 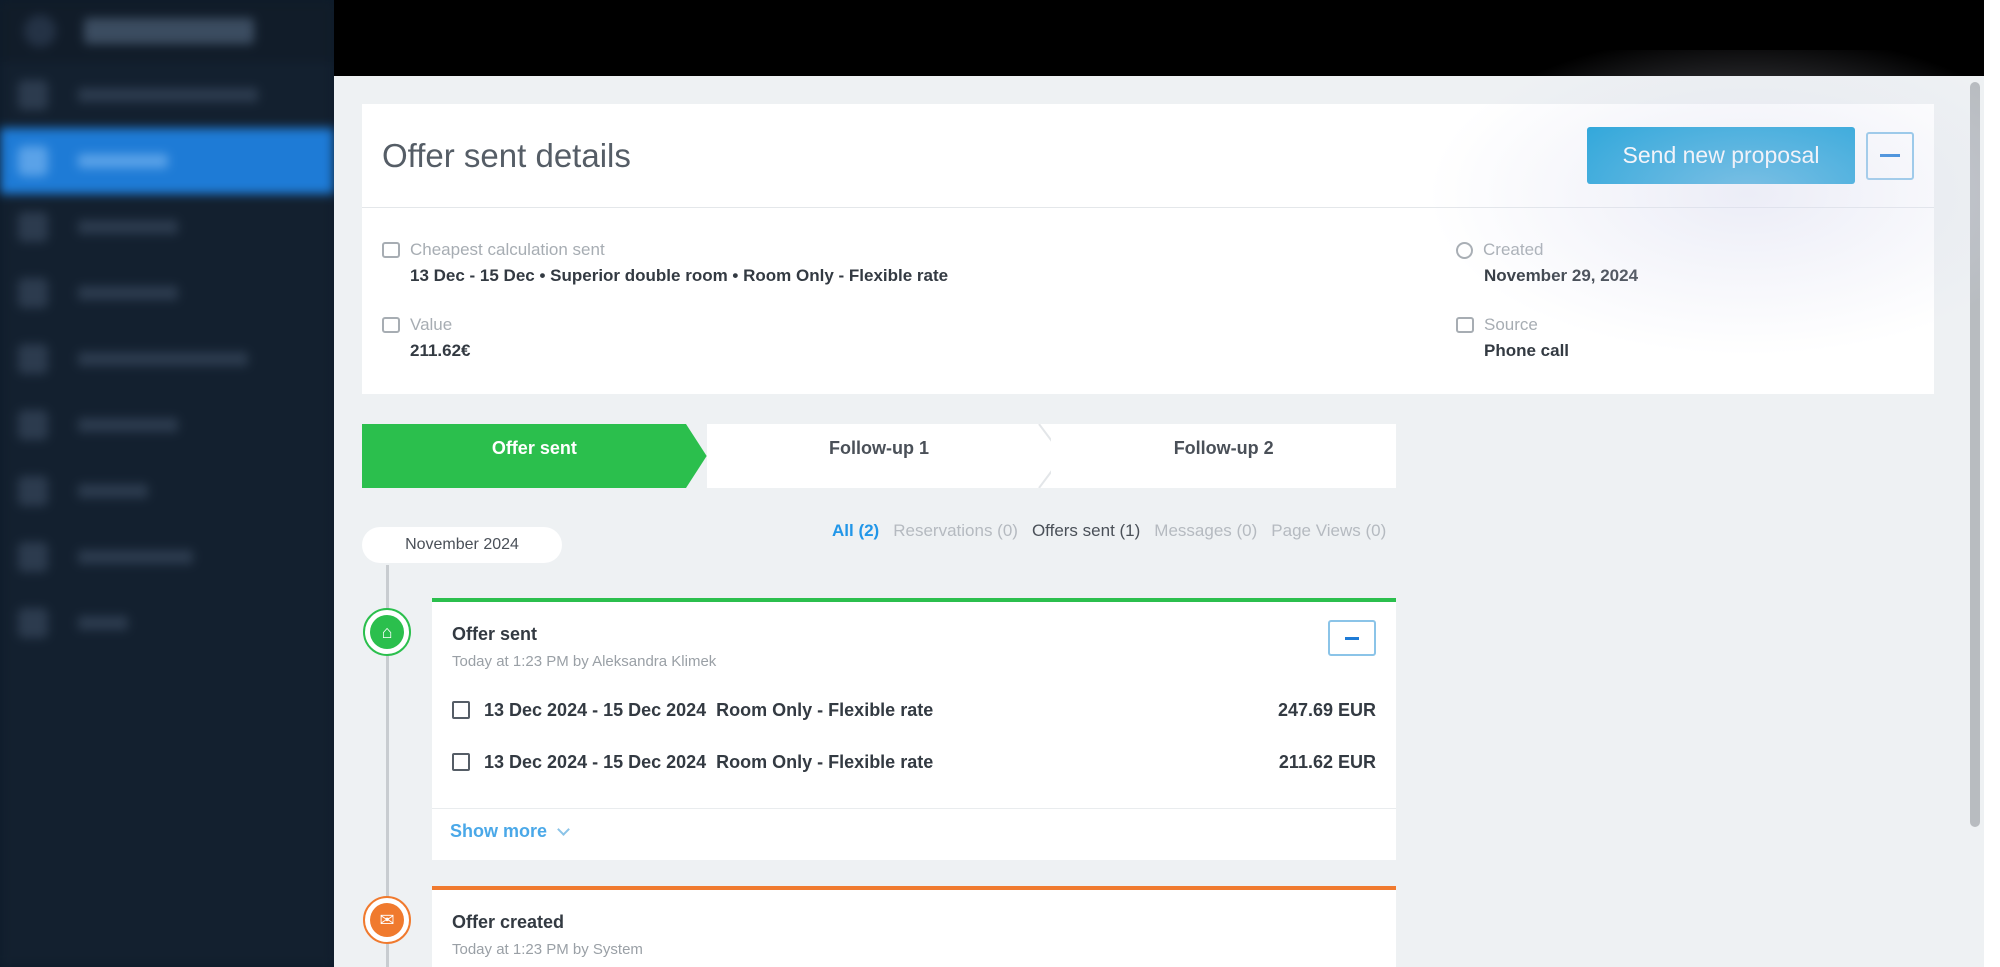 I want to click on step-offer-sent: Offer sent, so click(x=534, y=456).